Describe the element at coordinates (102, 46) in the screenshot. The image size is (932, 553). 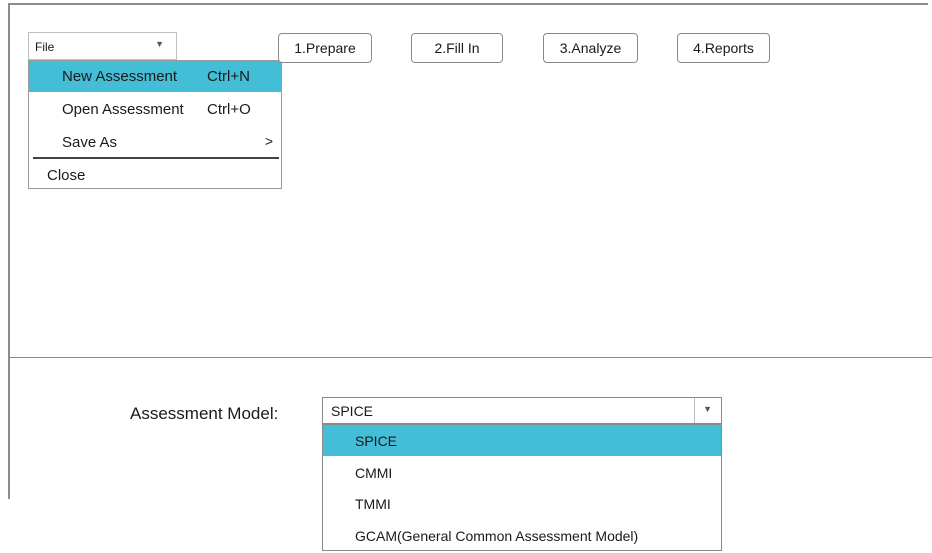
I see `file-combobox: File ▼` at that location.